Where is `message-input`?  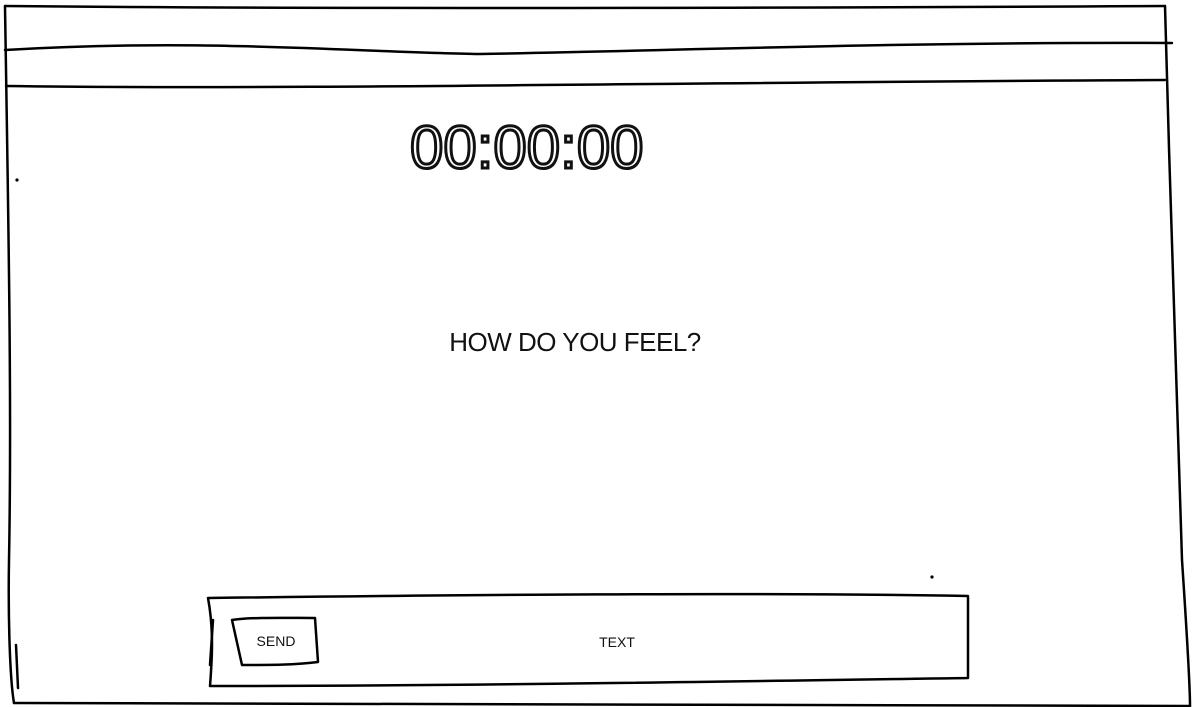 message-input is located at coordinates (617, 642).